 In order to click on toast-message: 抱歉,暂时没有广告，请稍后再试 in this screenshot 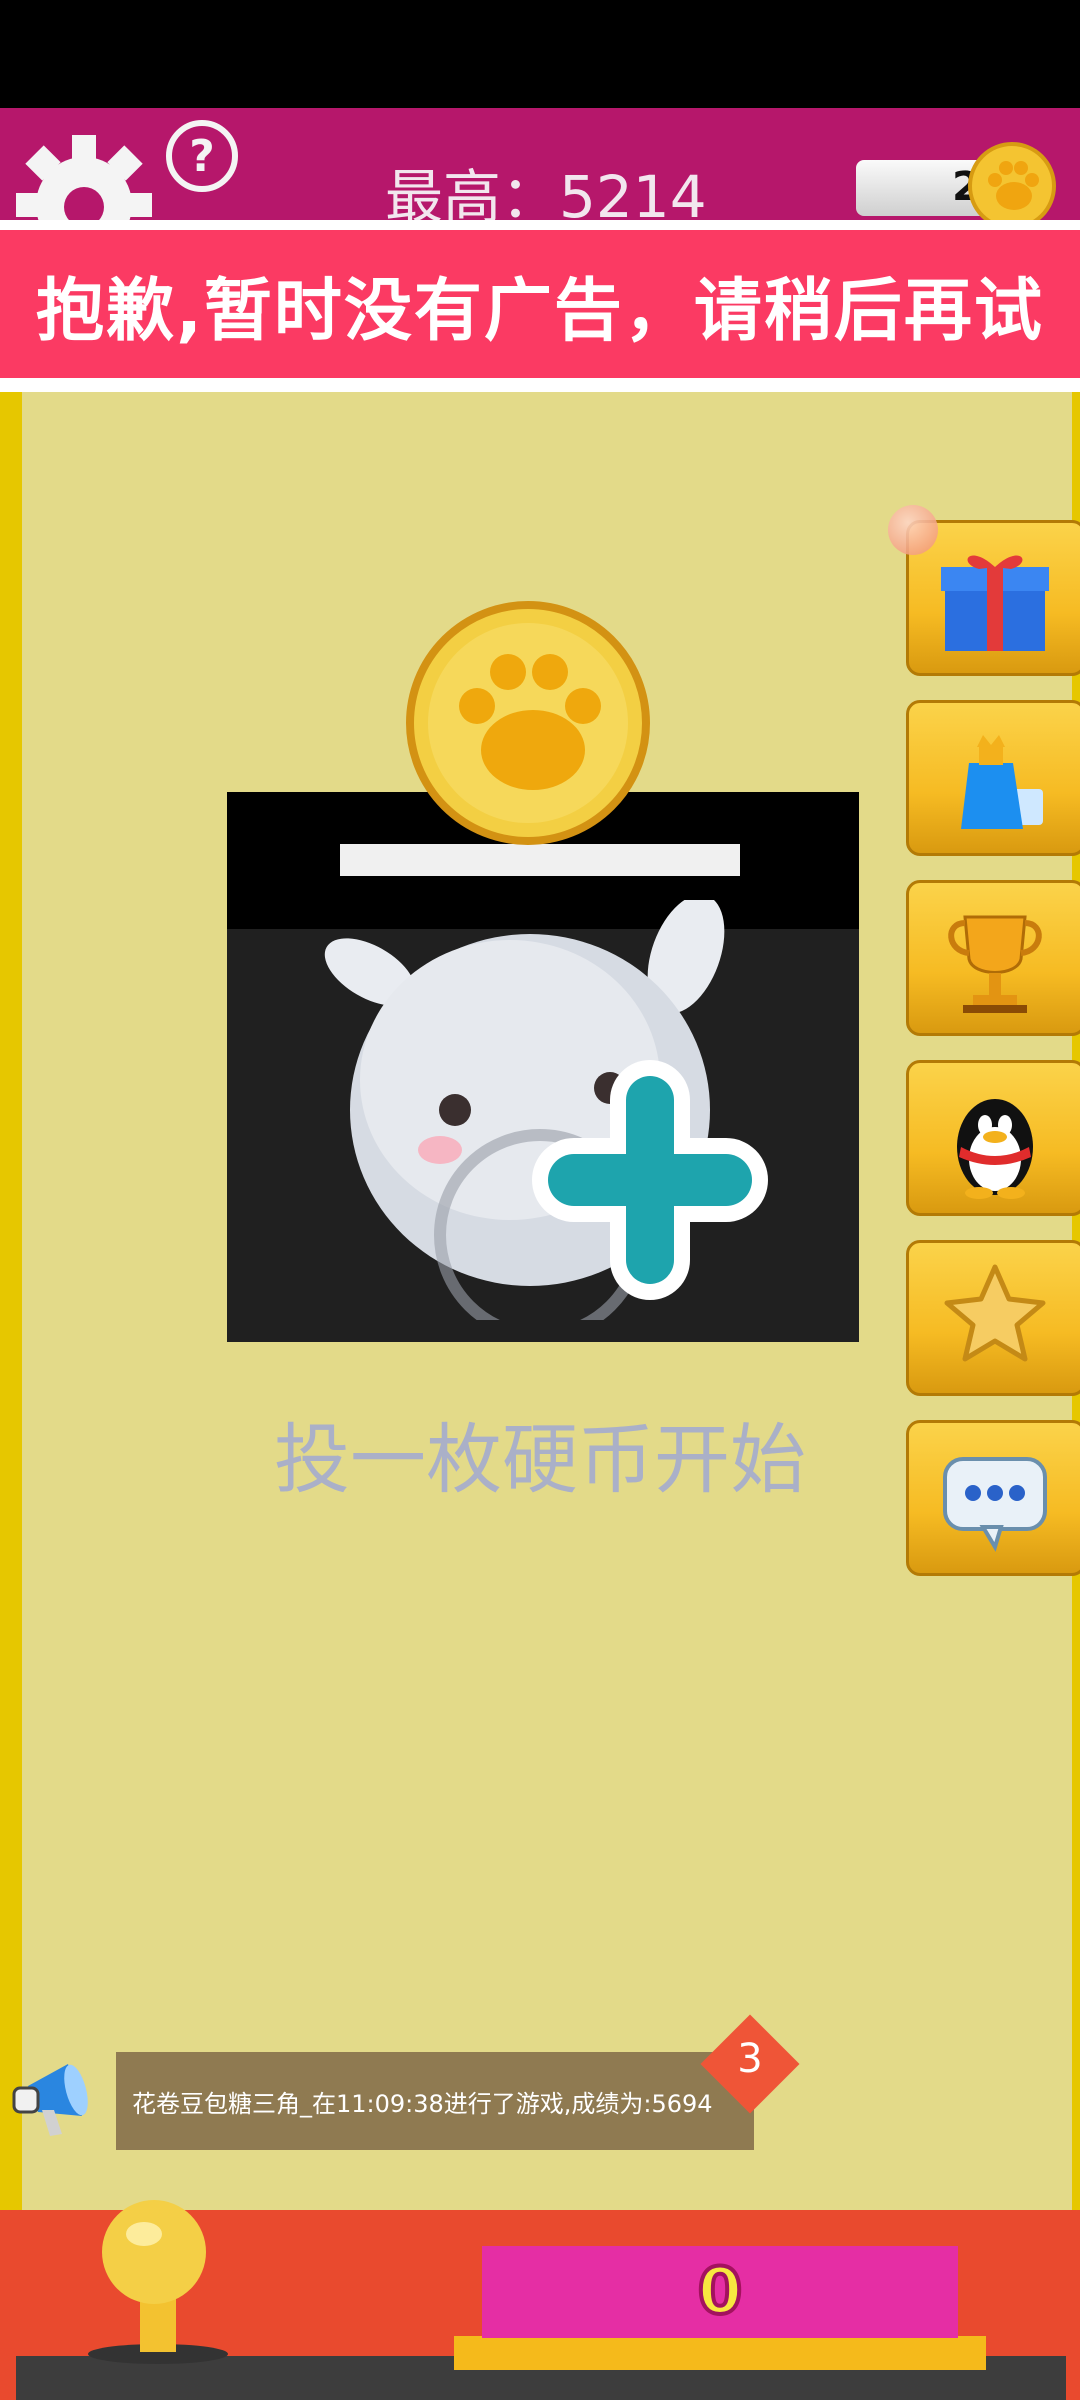, I will do `click(540, 304)`.